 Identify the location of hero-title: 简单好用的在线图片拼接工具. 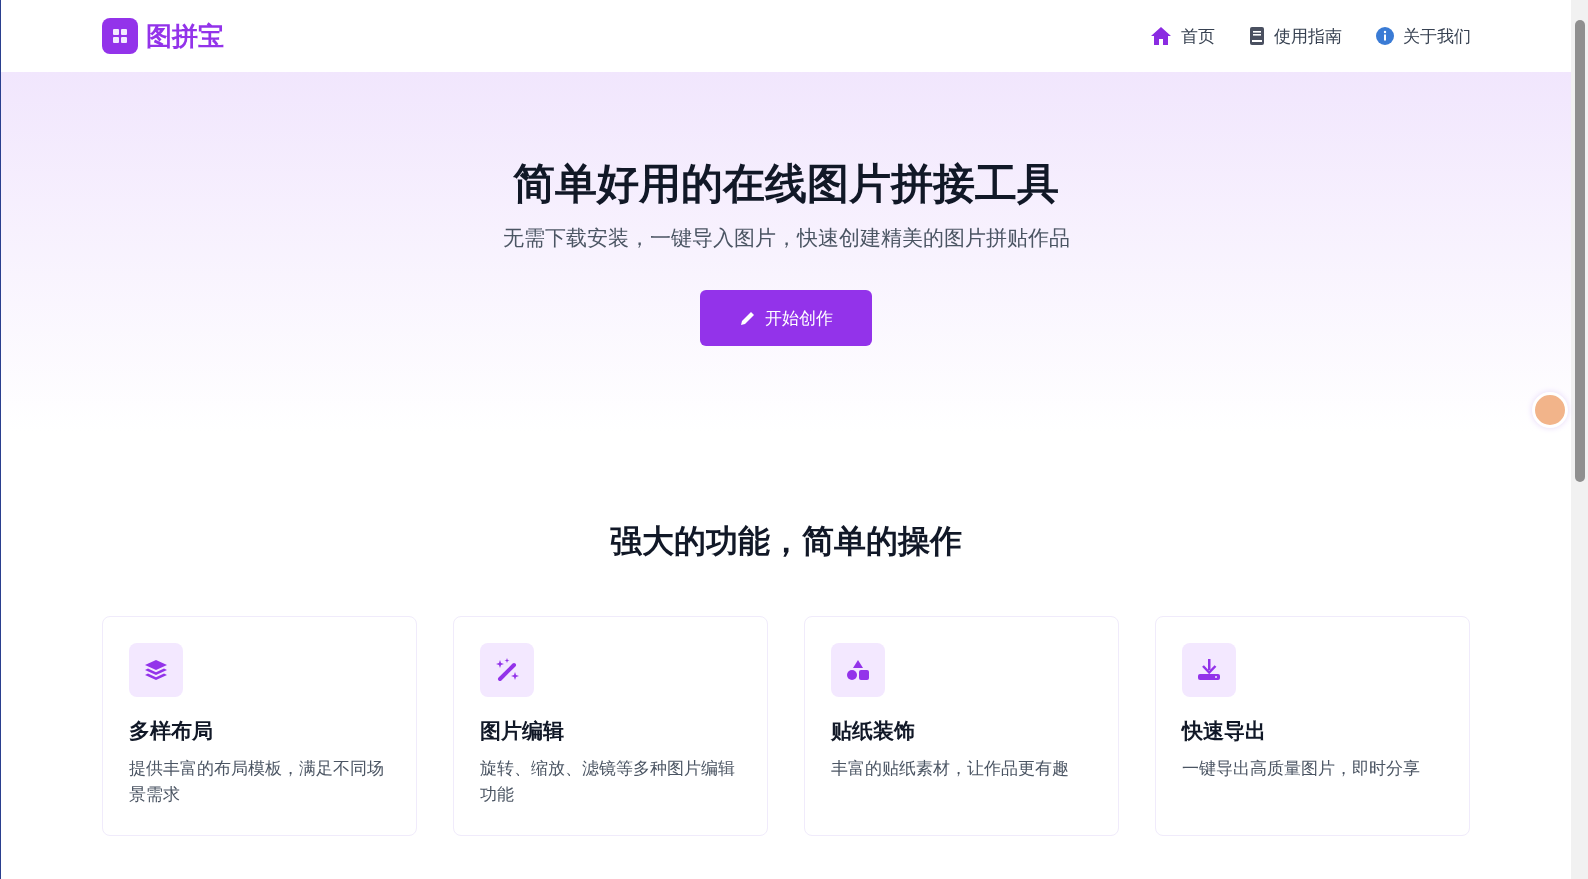
(786, 184).